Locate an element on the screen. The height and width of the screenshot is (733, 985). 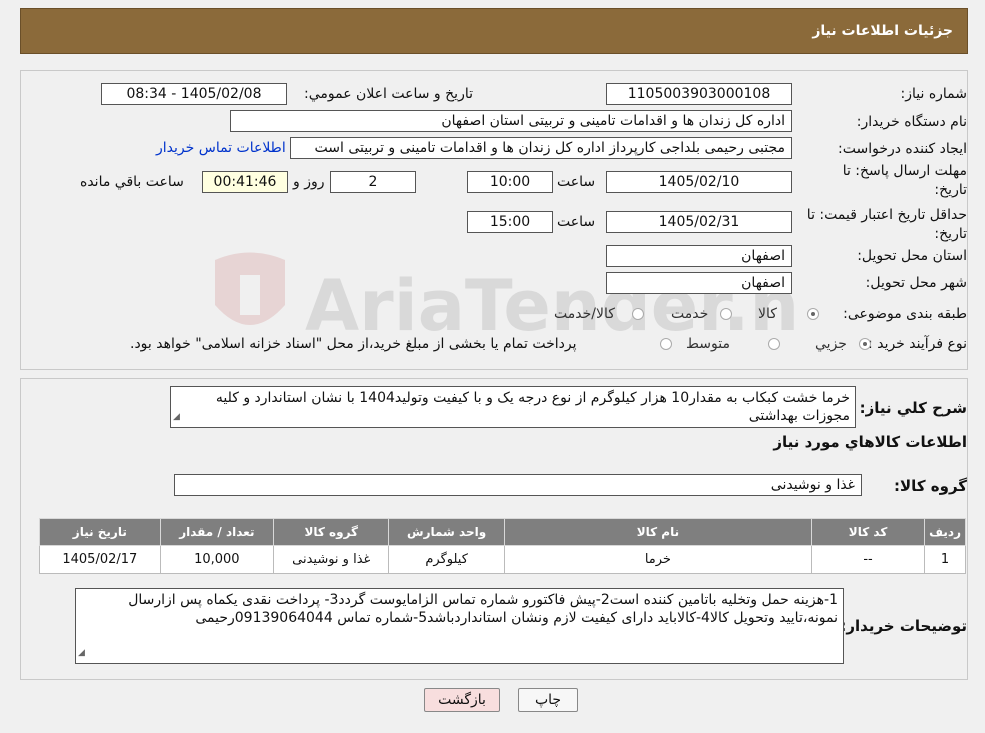
category-option-service: خدمت is located at coordinates (690, 314).